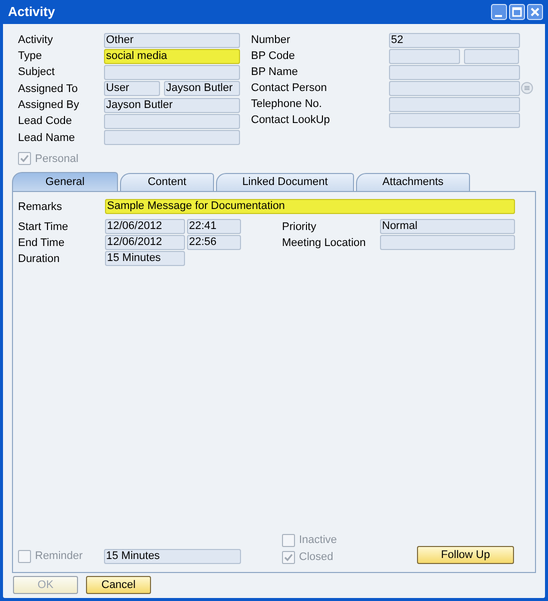  What do you see at coordinates (413, 181) in the screenshot?
I see `tab: Attachments` at bounding box center [413, 181].